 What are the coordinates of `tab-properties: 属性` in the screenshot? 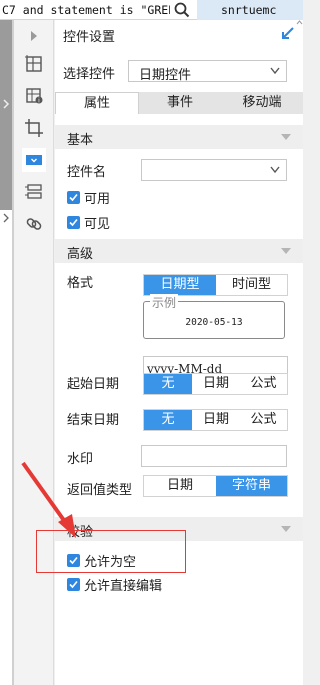 It's located at (97, 103).